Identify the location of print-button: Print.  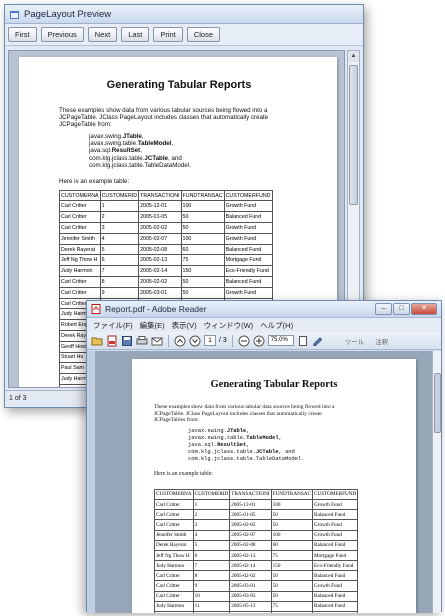
(168, 34).